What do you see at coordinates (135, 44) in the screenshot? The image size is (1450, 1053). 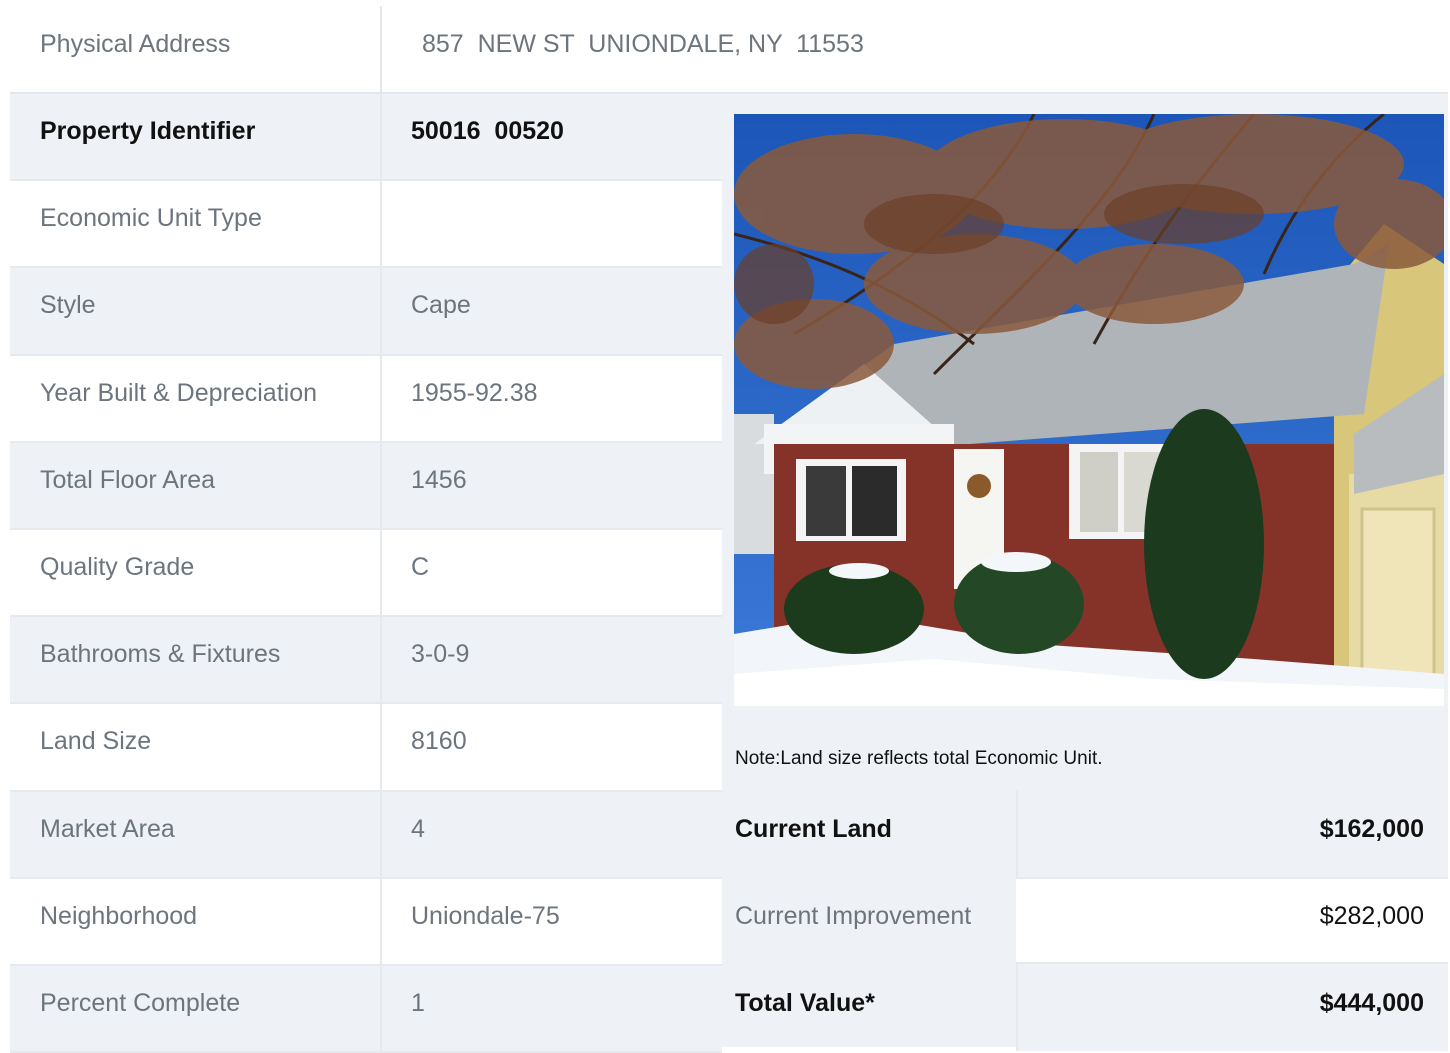 I see `address-label: Physical Address` at bounding box center [135, 44].